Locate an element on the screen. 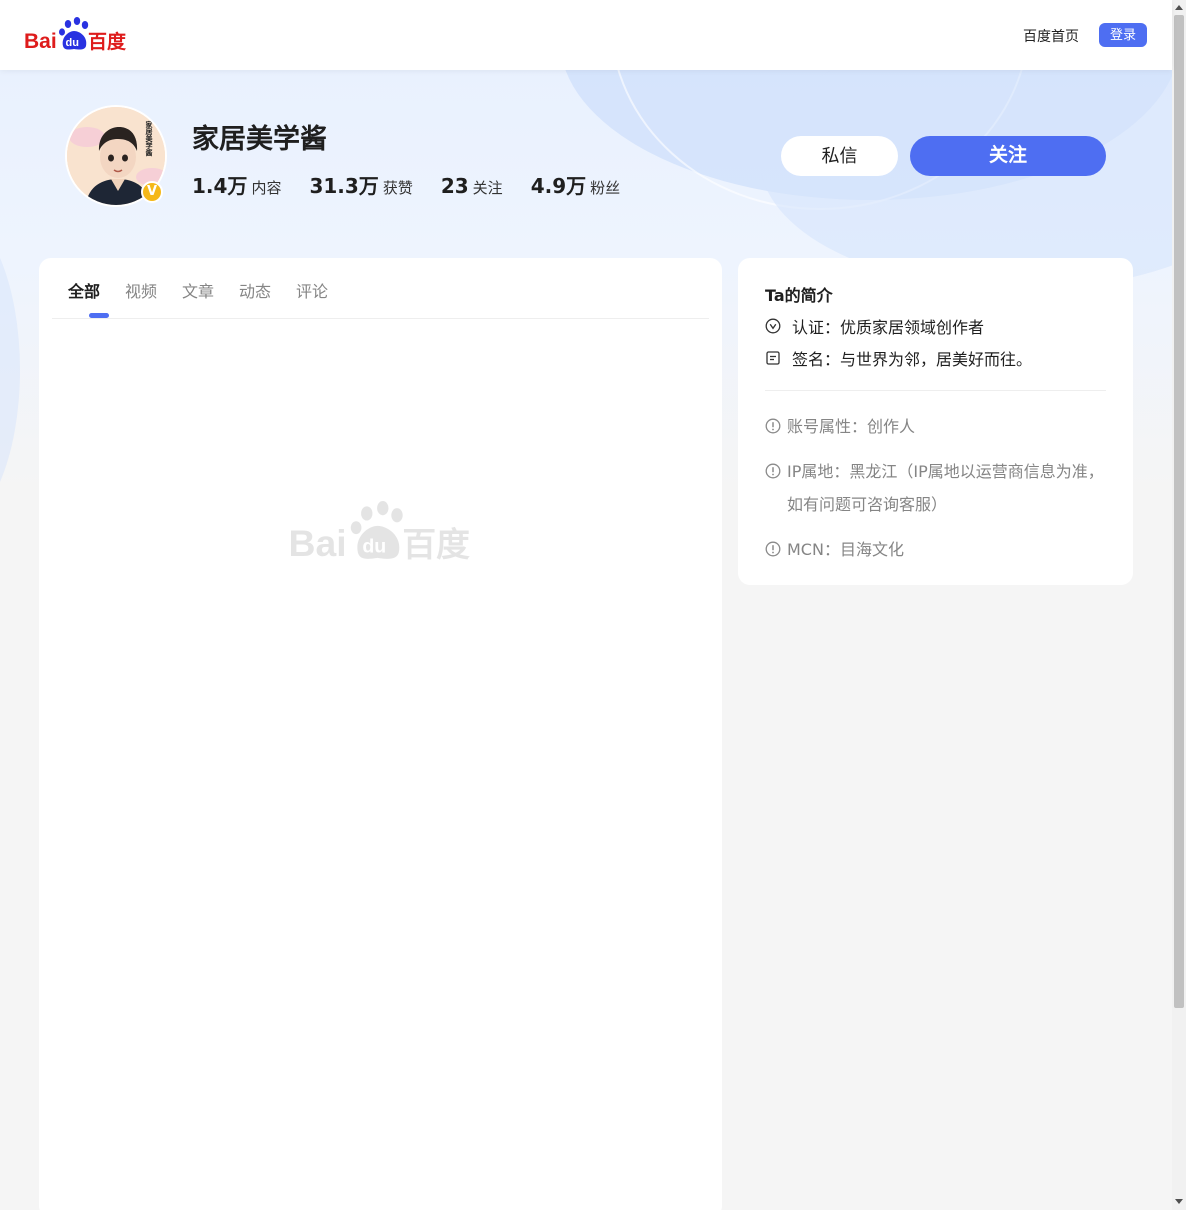 The image size is (1186, 1210). account-type-text: 账号属性：创作人 is located at coordinates (851, 426).